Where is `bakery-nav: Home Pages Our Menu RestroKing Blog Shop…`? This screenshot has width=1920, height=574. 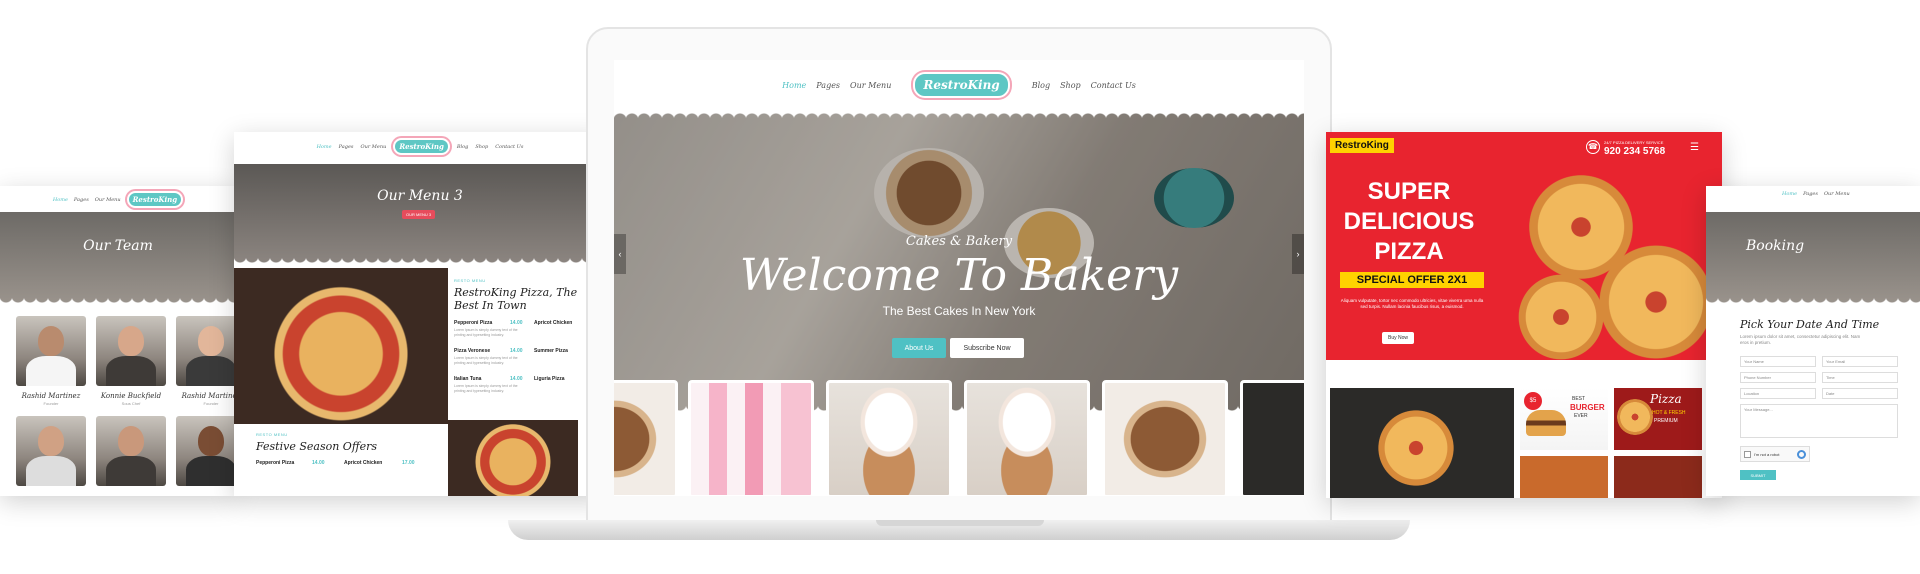 bakery-nav: Home Pages Our Menu RestroKing Blog Shop… is located at coordinates (959, 85).